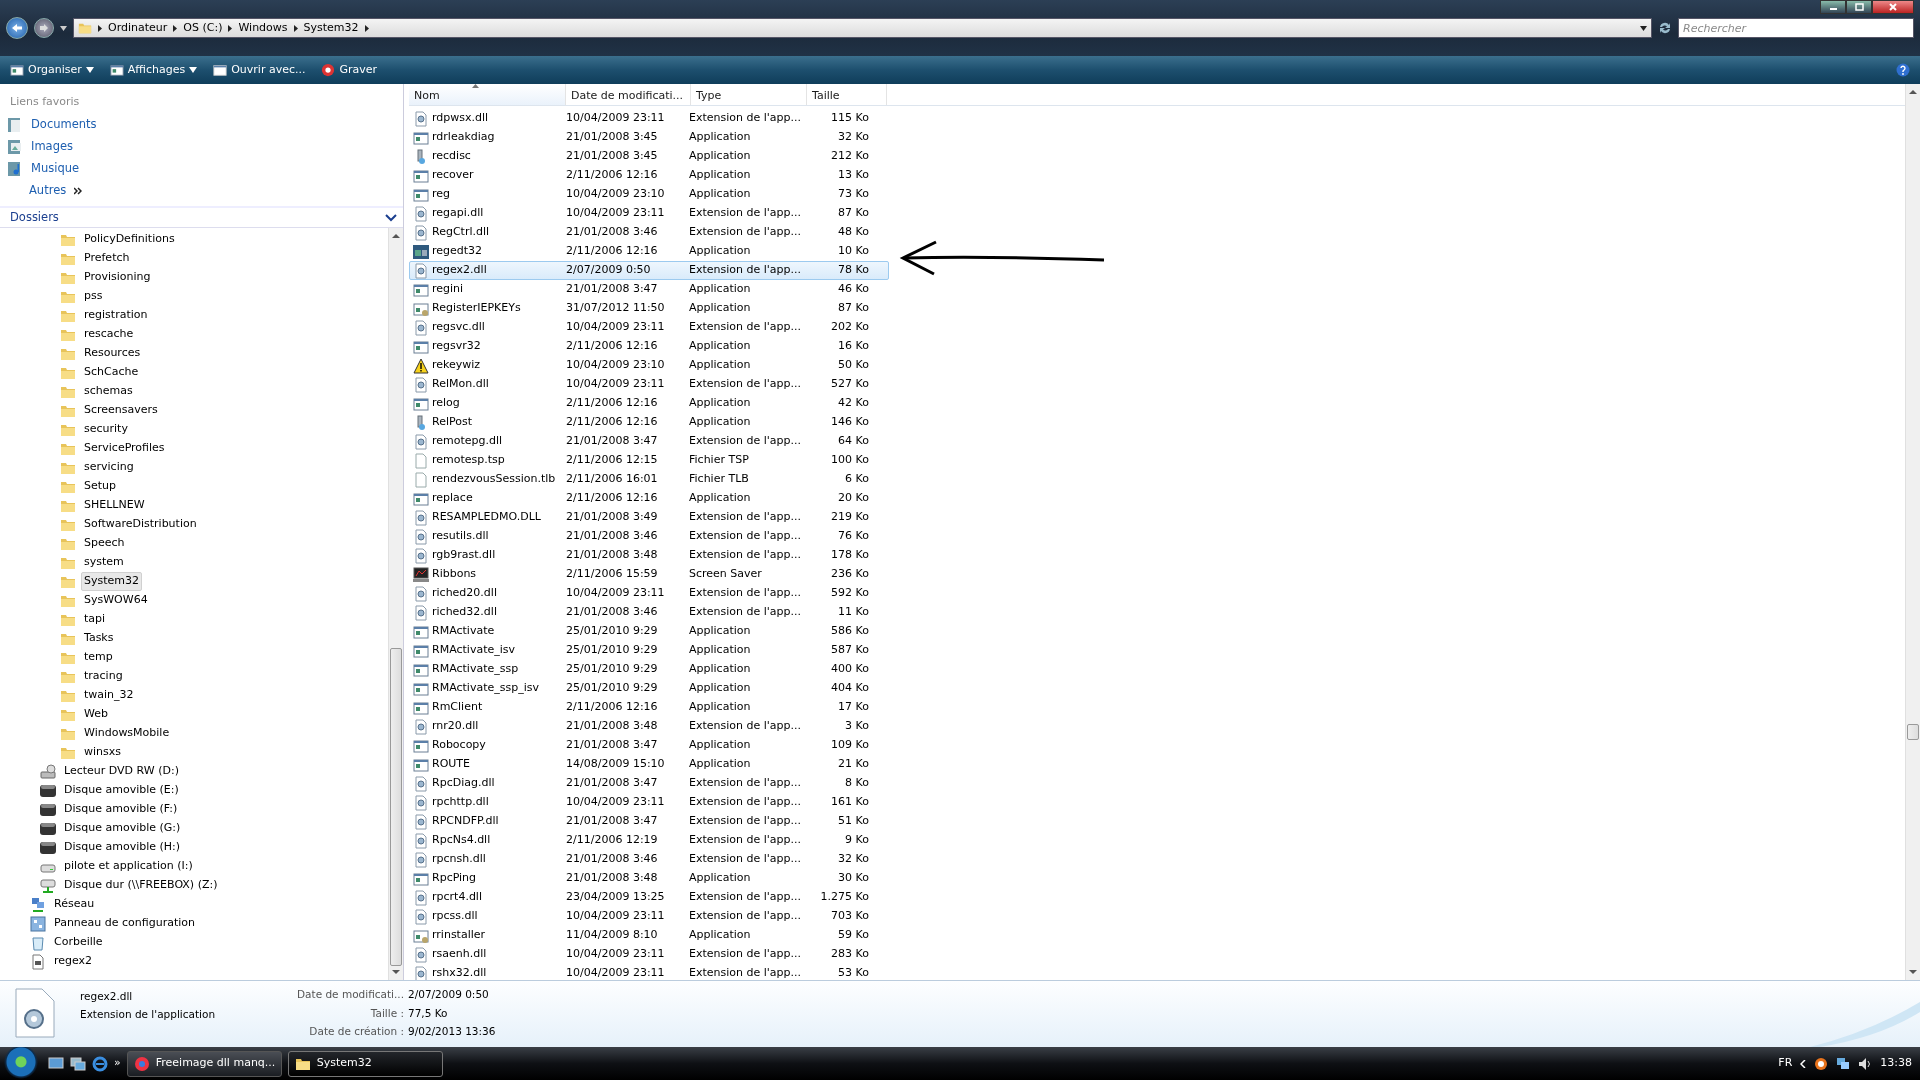  Describe the element at coordinates (74, 904) in the screenshot. I see `tree-item: Réseau` at that location.